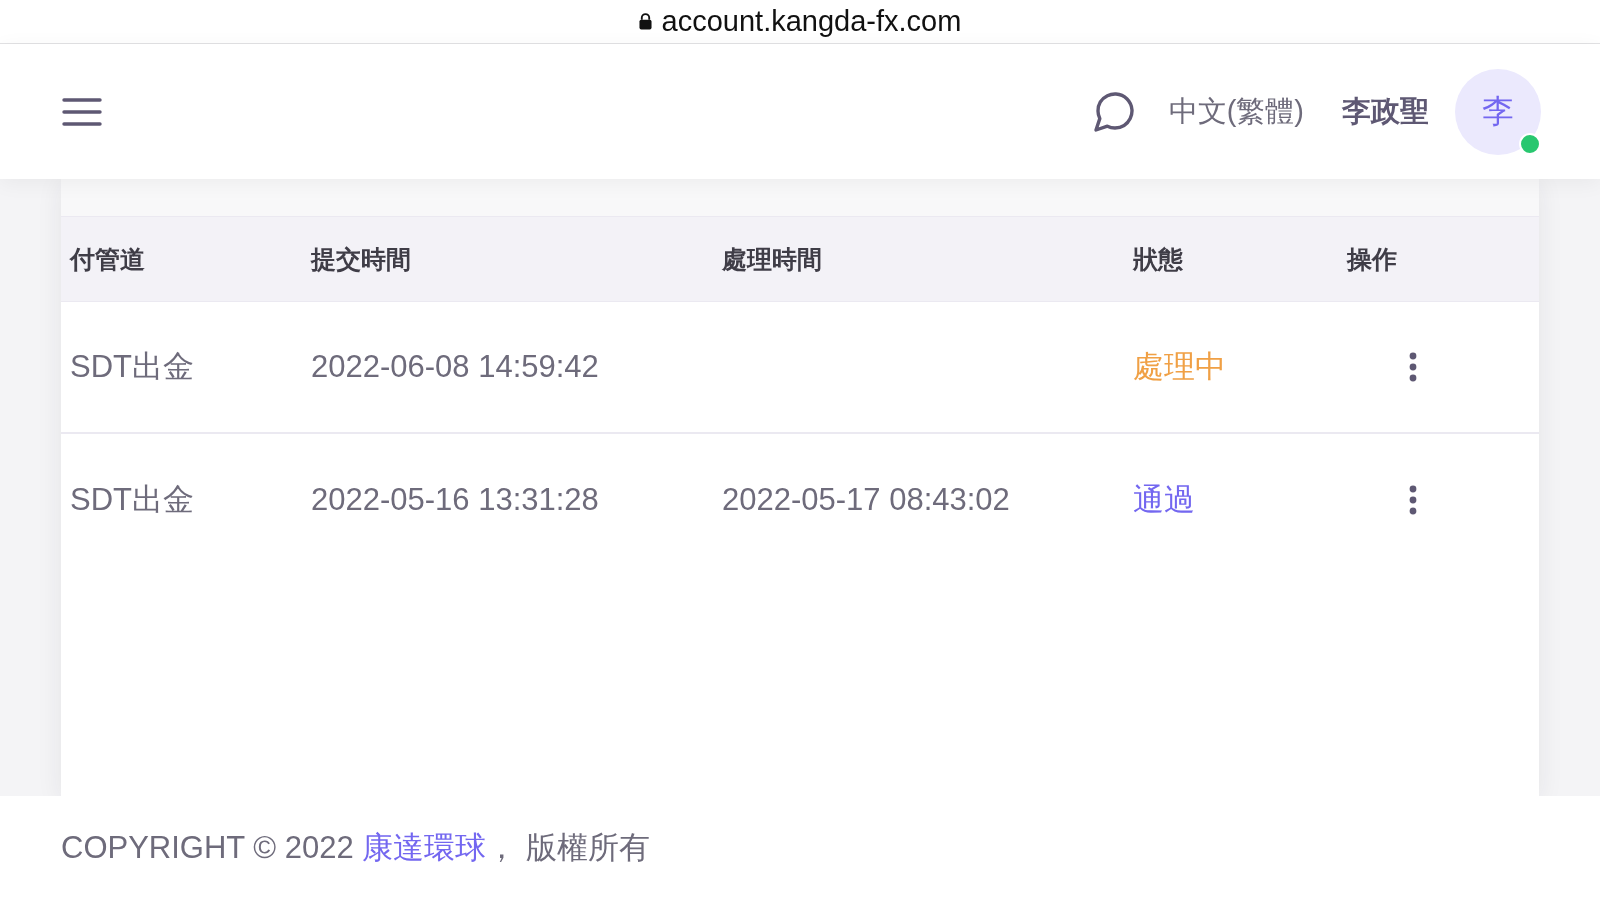 This screenshot has height=899, width=1600. I want to click on table-cell: 2022-05-16 13:31:28, so click(455, 500).